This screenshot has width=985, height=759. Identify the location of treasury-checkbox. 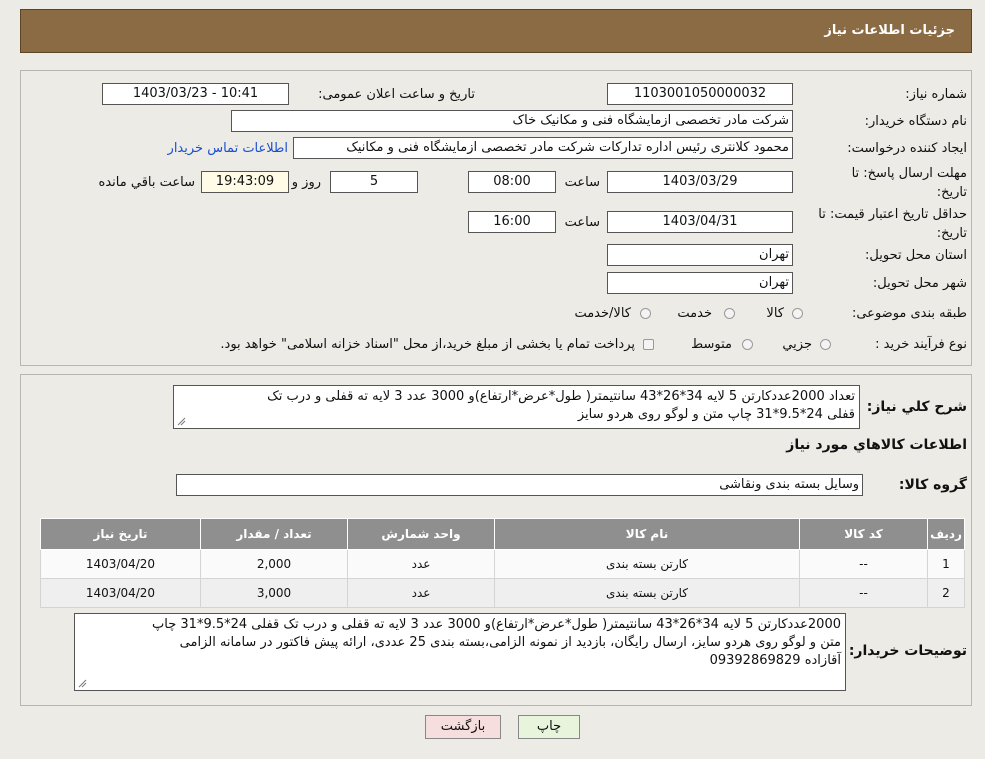
(648, 344).